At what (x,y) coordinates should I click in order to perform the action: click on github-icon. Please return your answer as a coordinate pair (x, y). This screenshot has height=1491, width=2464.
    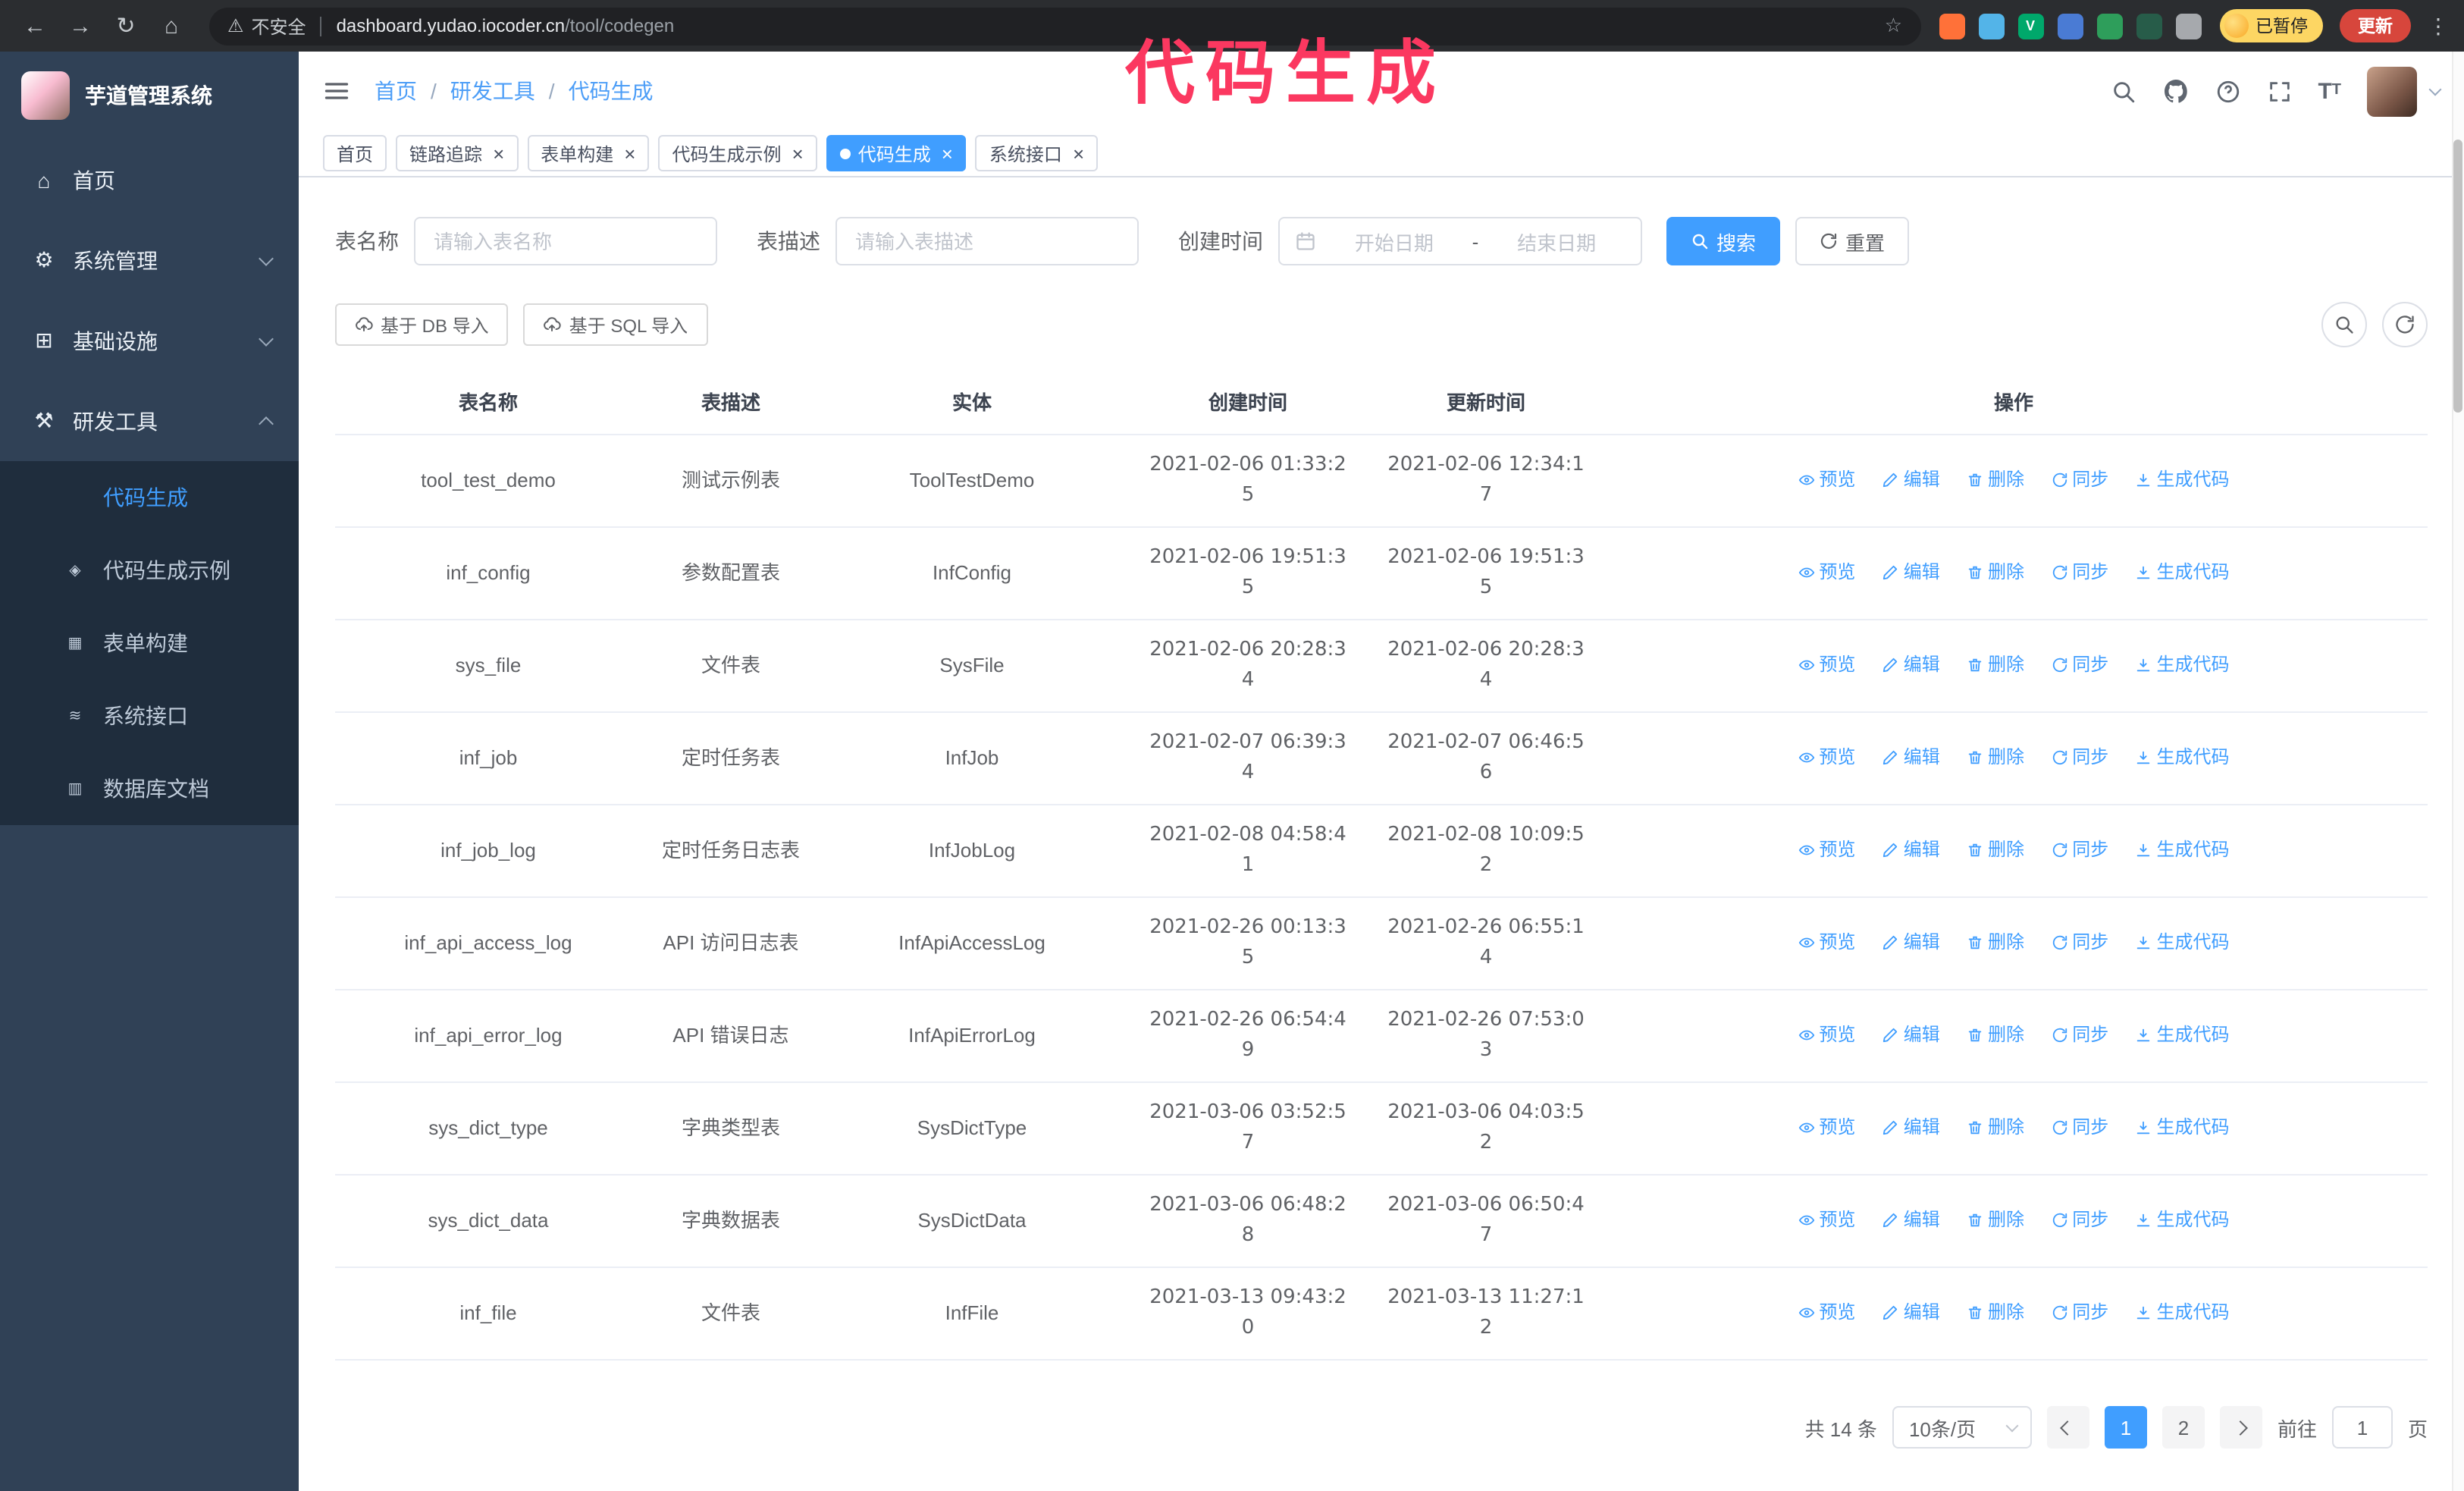
    Looking at the image, I should click on (2175, 91).